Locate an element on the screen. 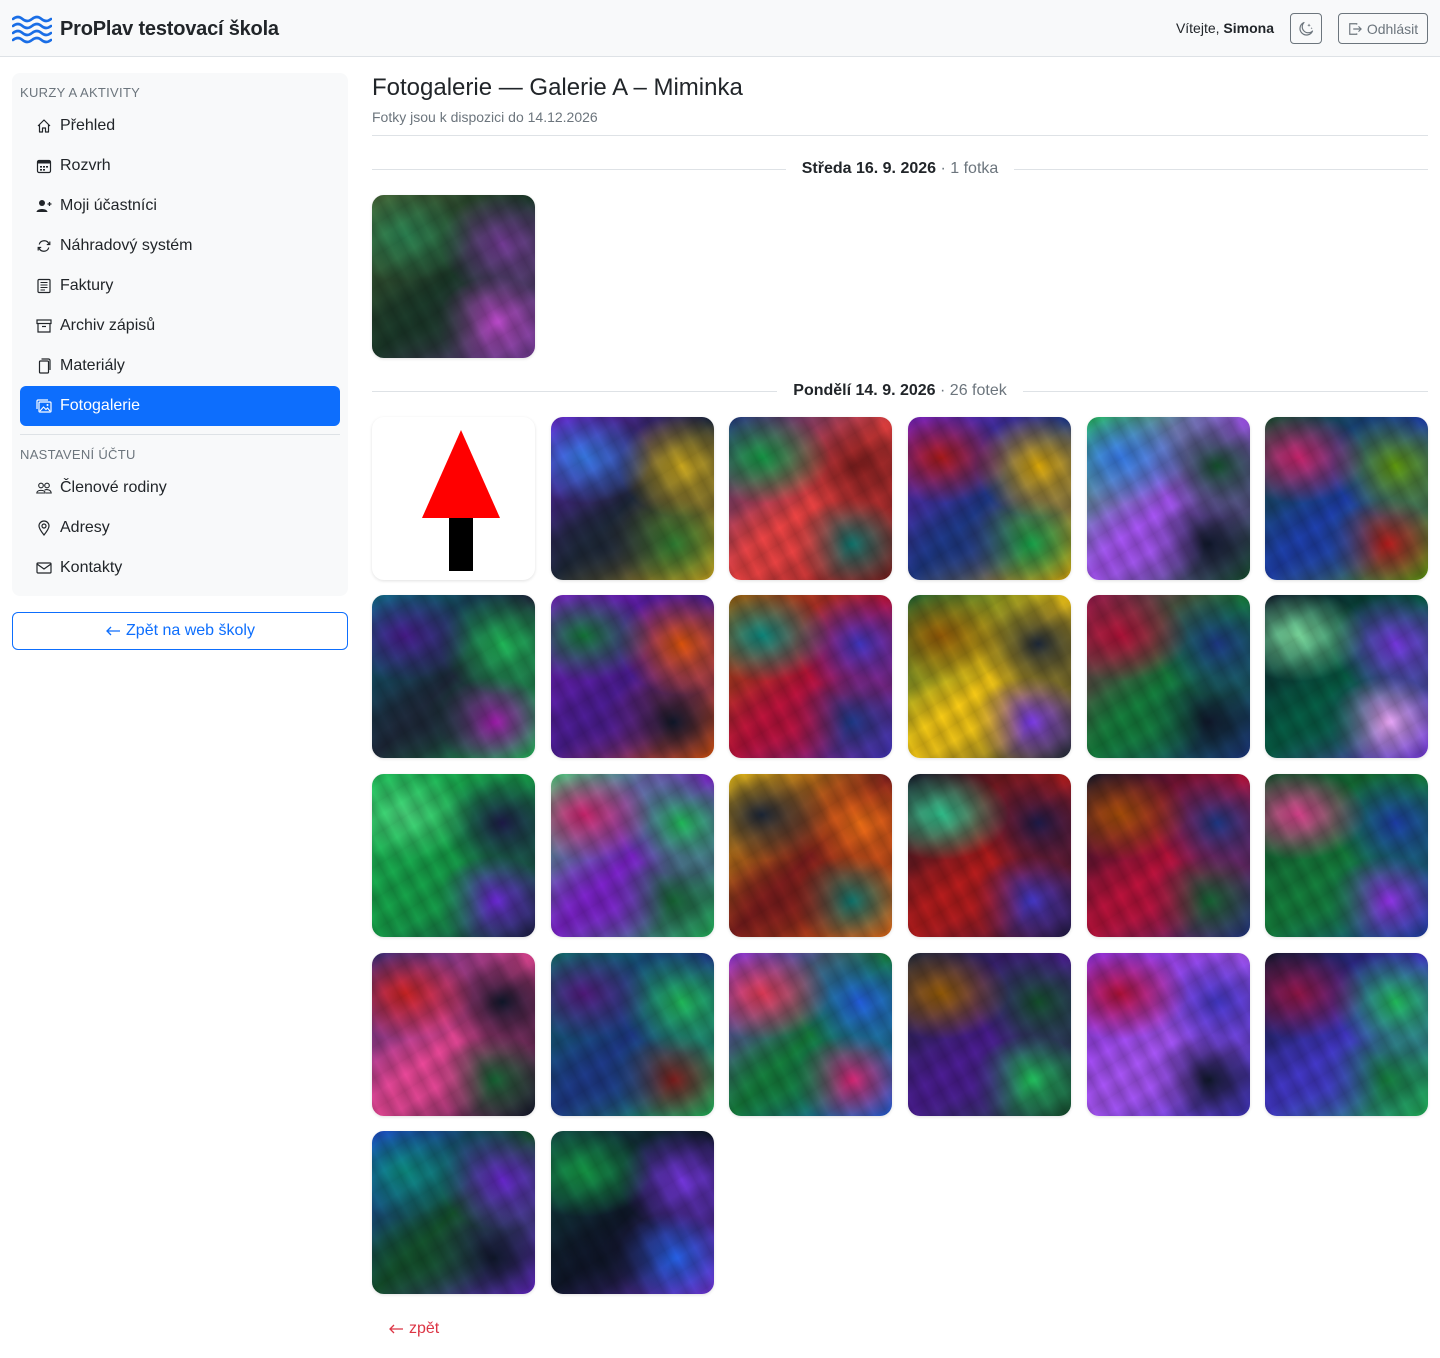  sidebar-item-kontakty: Kontakty is located at coordinates (180, 568).